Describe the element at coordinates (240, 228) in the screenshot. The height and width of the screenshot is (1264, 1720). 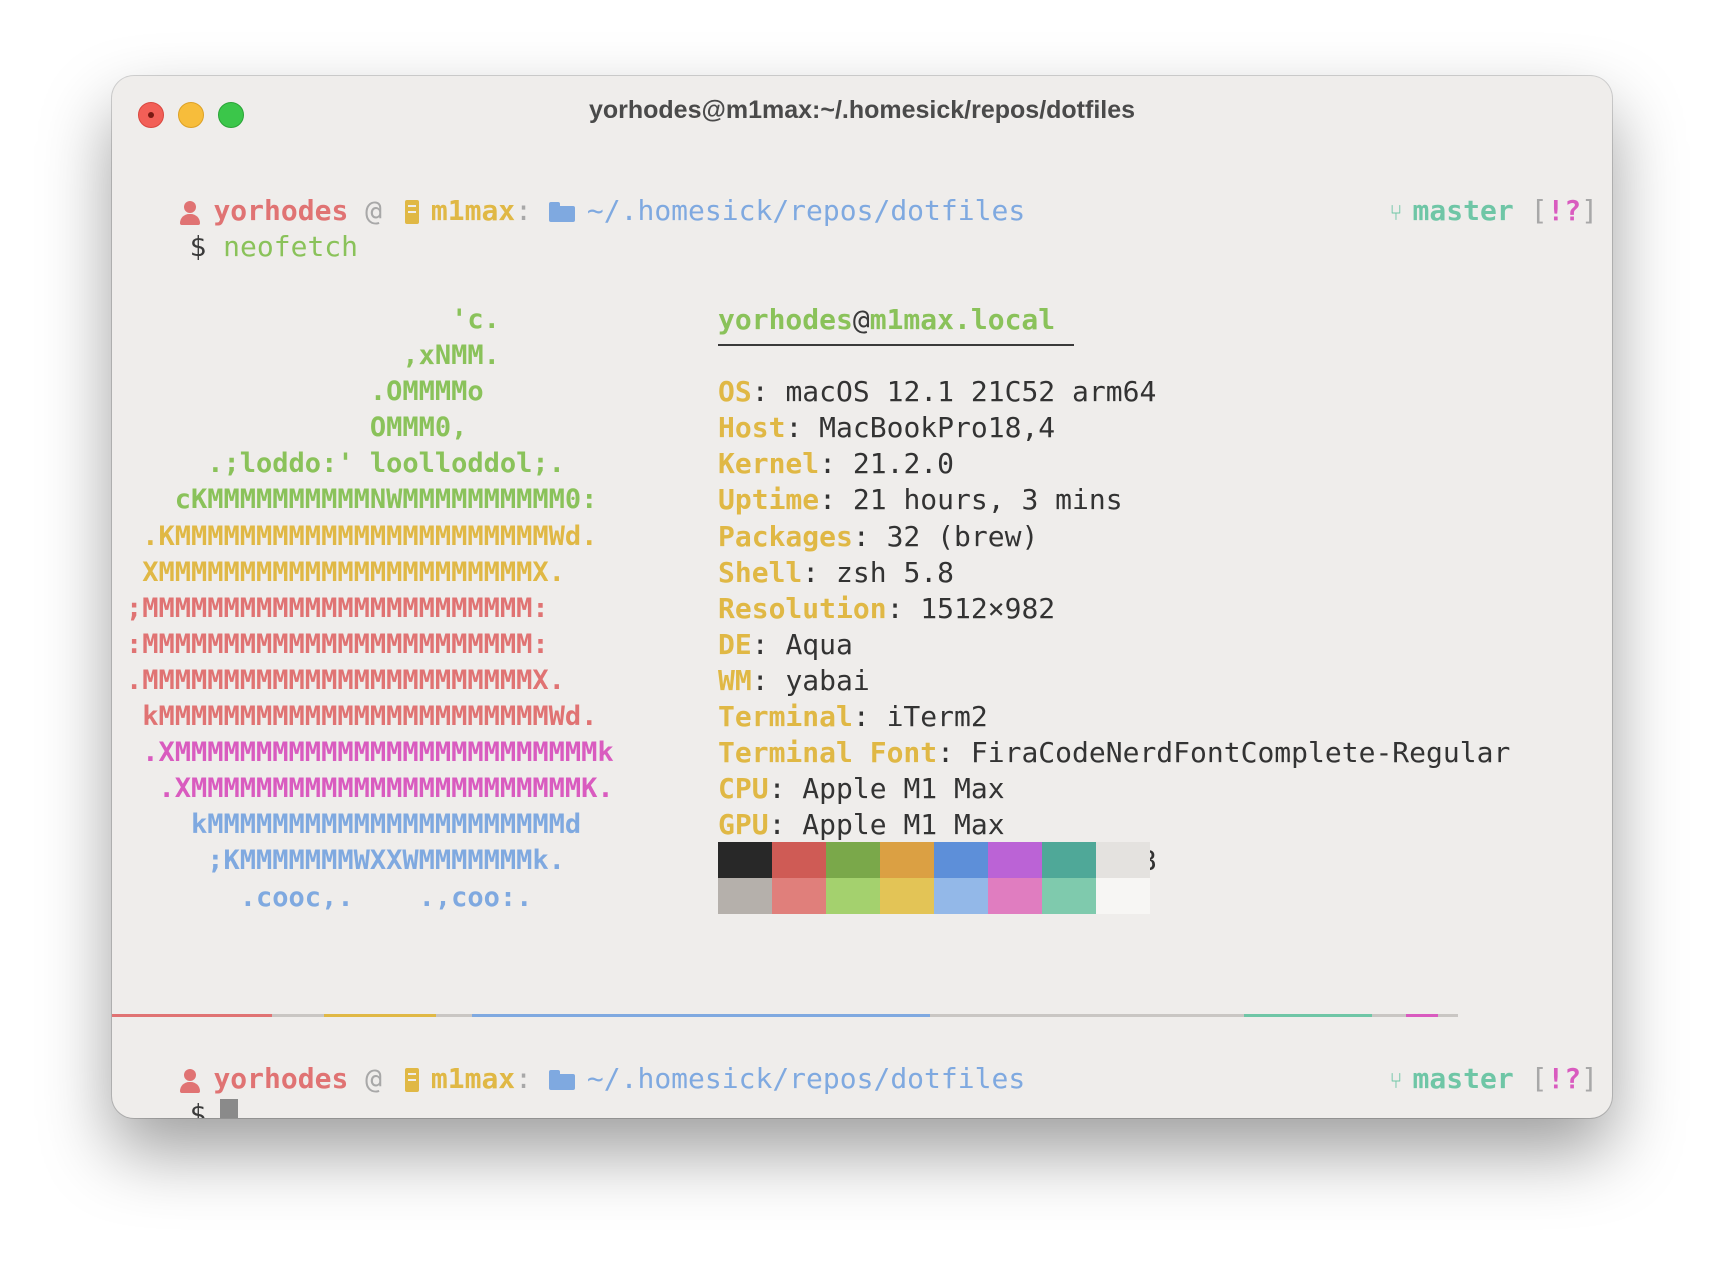
I see `command-line: $ neofetch` at that location.